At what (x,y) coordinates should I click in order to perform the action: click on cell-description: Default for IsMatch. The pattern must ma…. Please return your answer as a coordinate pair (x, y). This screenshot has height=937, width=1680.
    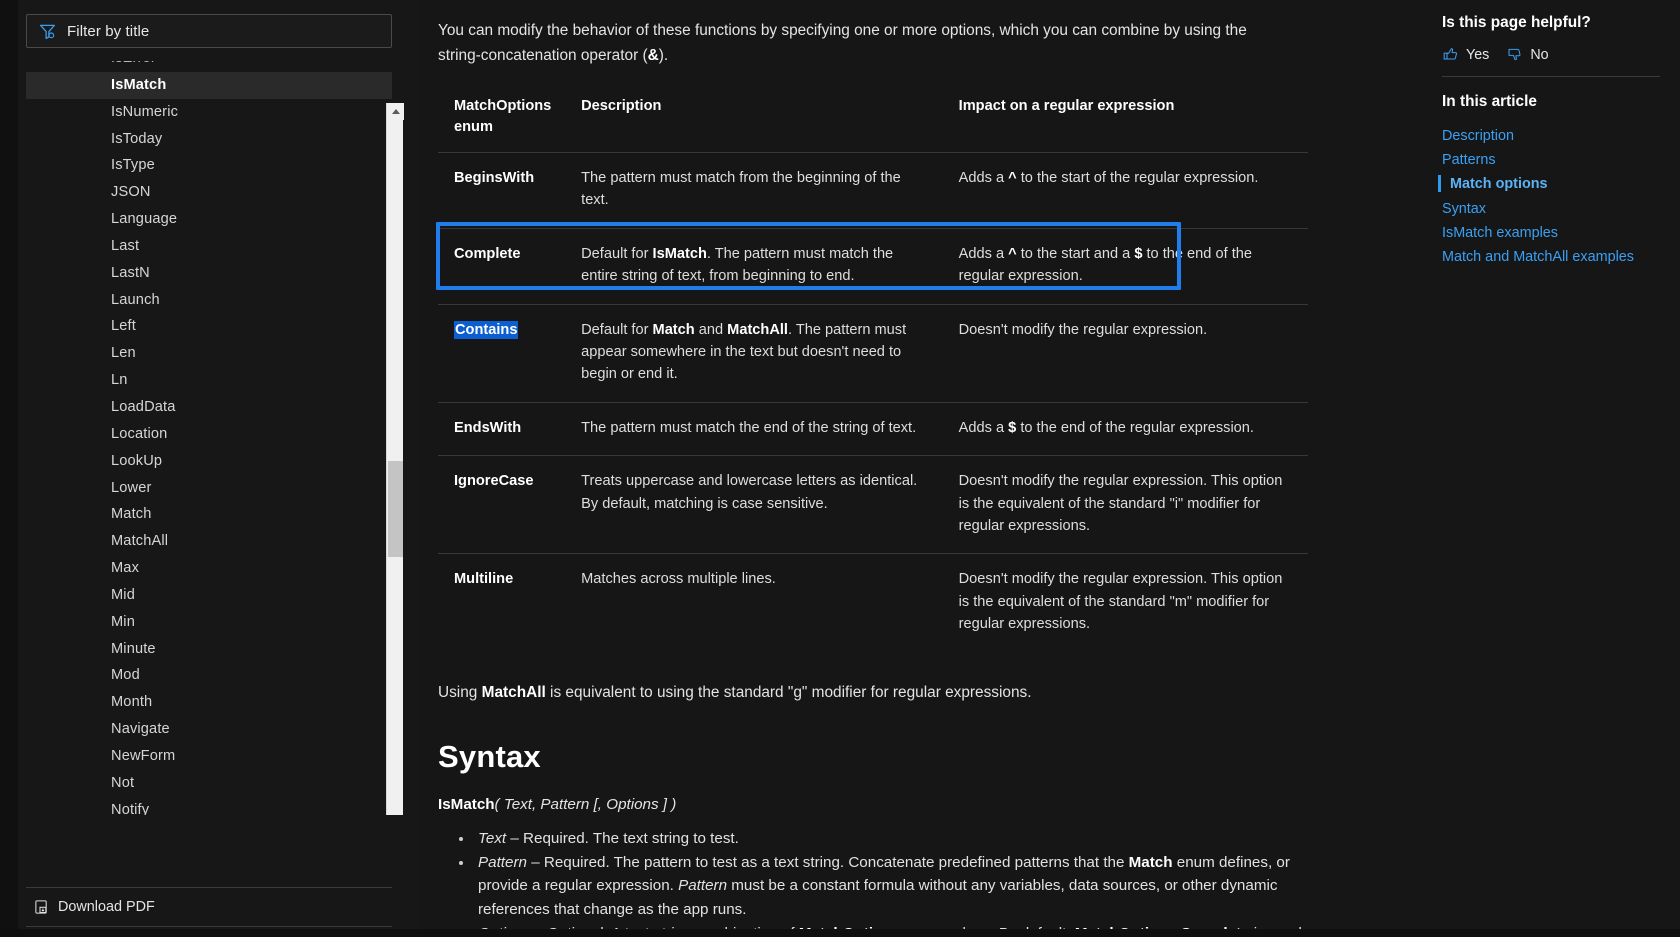
    Looking at the image, I should click on (754, 266).